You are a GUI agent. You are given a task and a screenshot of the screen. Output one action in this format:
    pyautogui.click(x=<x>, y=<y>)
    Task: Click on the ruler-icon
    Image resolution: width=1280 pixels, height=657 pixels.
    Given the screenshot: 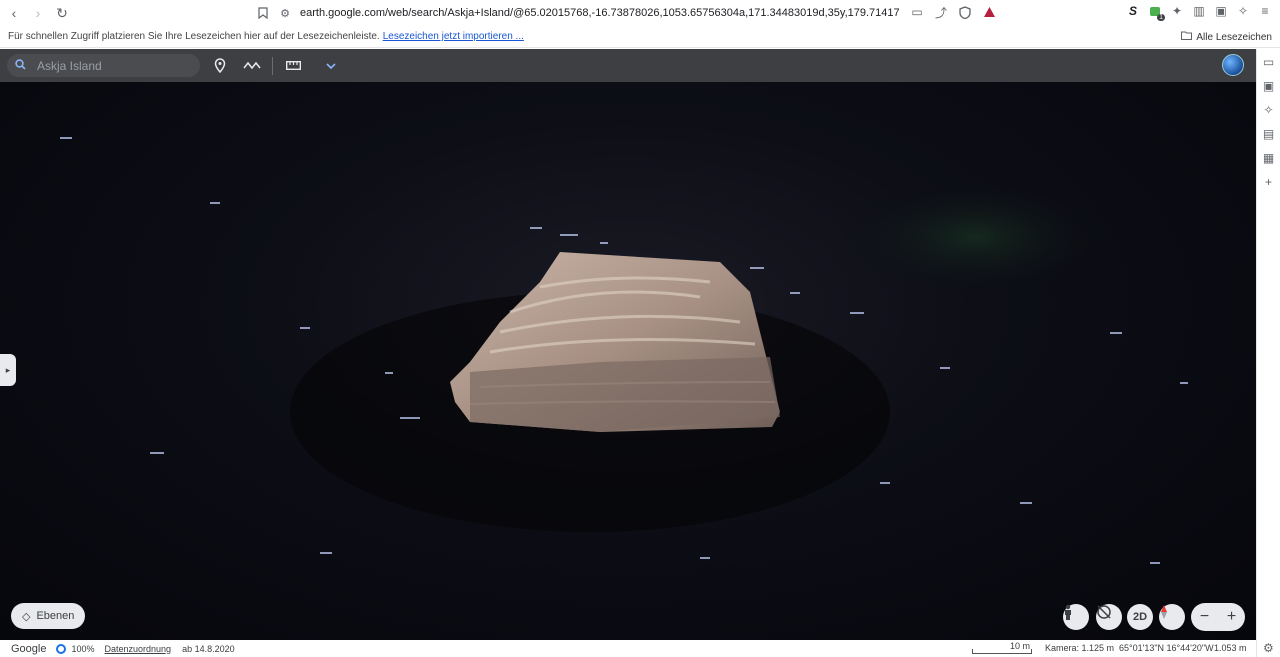 What is the action you would take?
    pyautogui.click(x=293, y=66)
    